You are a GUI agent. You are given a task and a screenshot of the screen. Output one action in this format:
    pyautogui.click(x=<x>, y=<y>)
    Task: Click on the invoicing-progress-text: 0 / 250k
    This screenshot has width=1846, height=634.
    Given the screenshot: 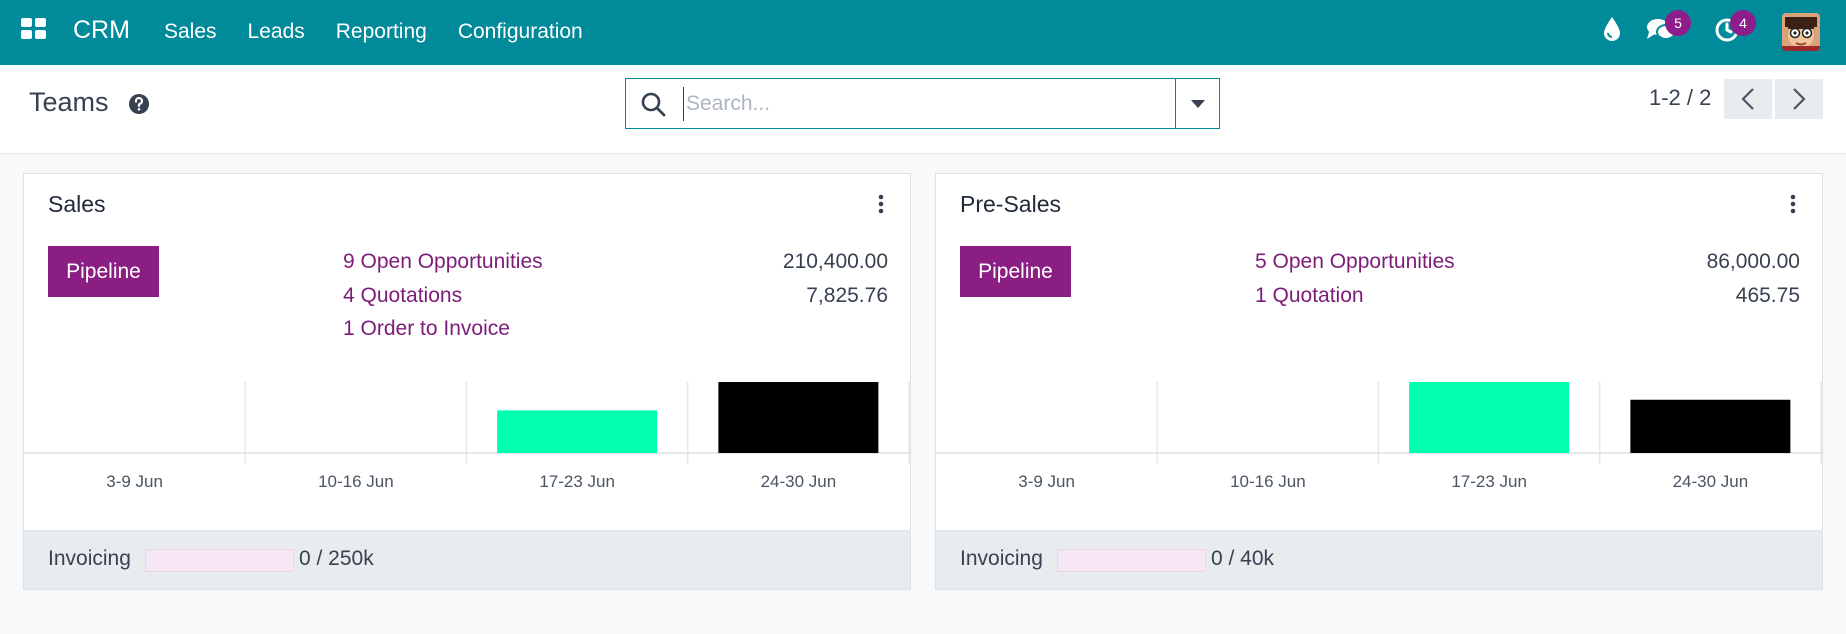 What is the action you would take?
    pyautogui.click(x=336, y=558)
    